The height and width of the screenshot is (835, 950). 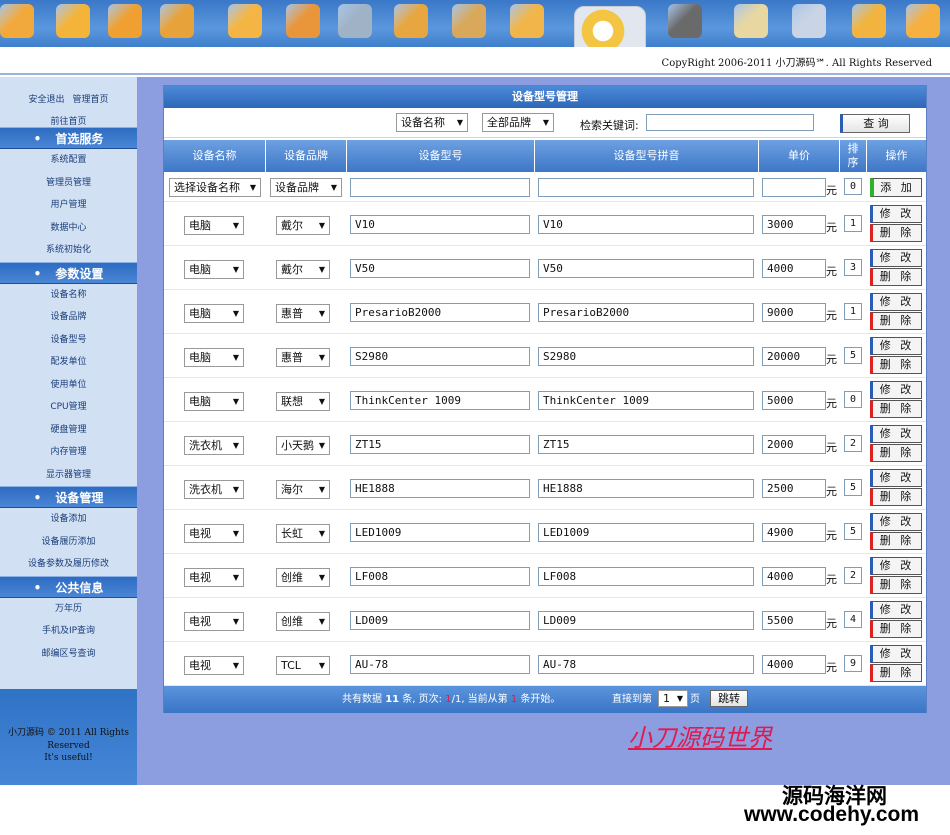 What do you see at coordinates (68, 205) in the screenshot?
I see `sidebar-item: 用户管理` at bounding box center [68, 205].